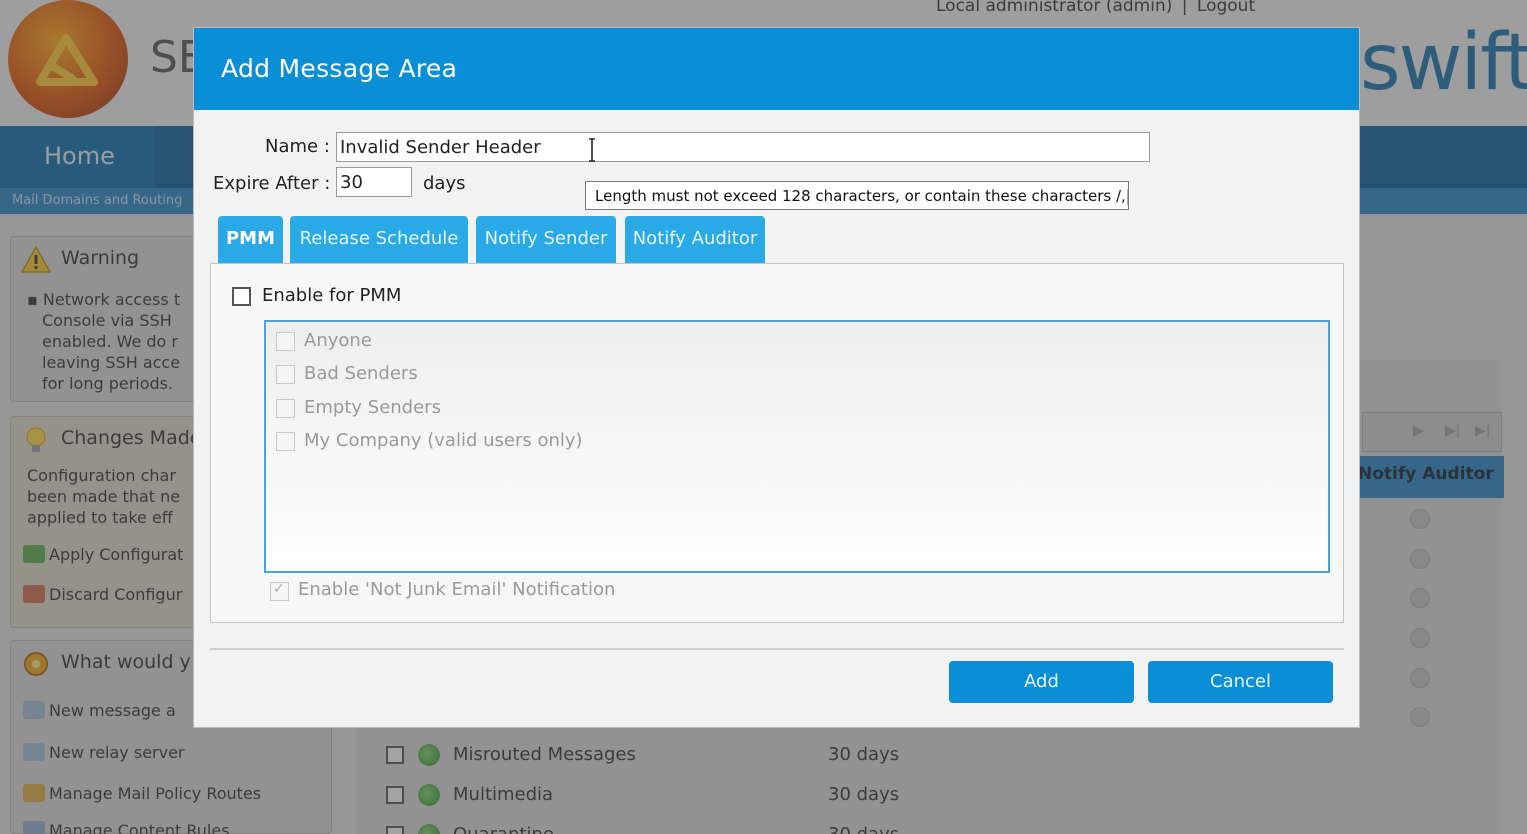 Image resolution: width=1527 pixels, height=834 pixels. I want to click on expire-after-input, so click(374, 182).